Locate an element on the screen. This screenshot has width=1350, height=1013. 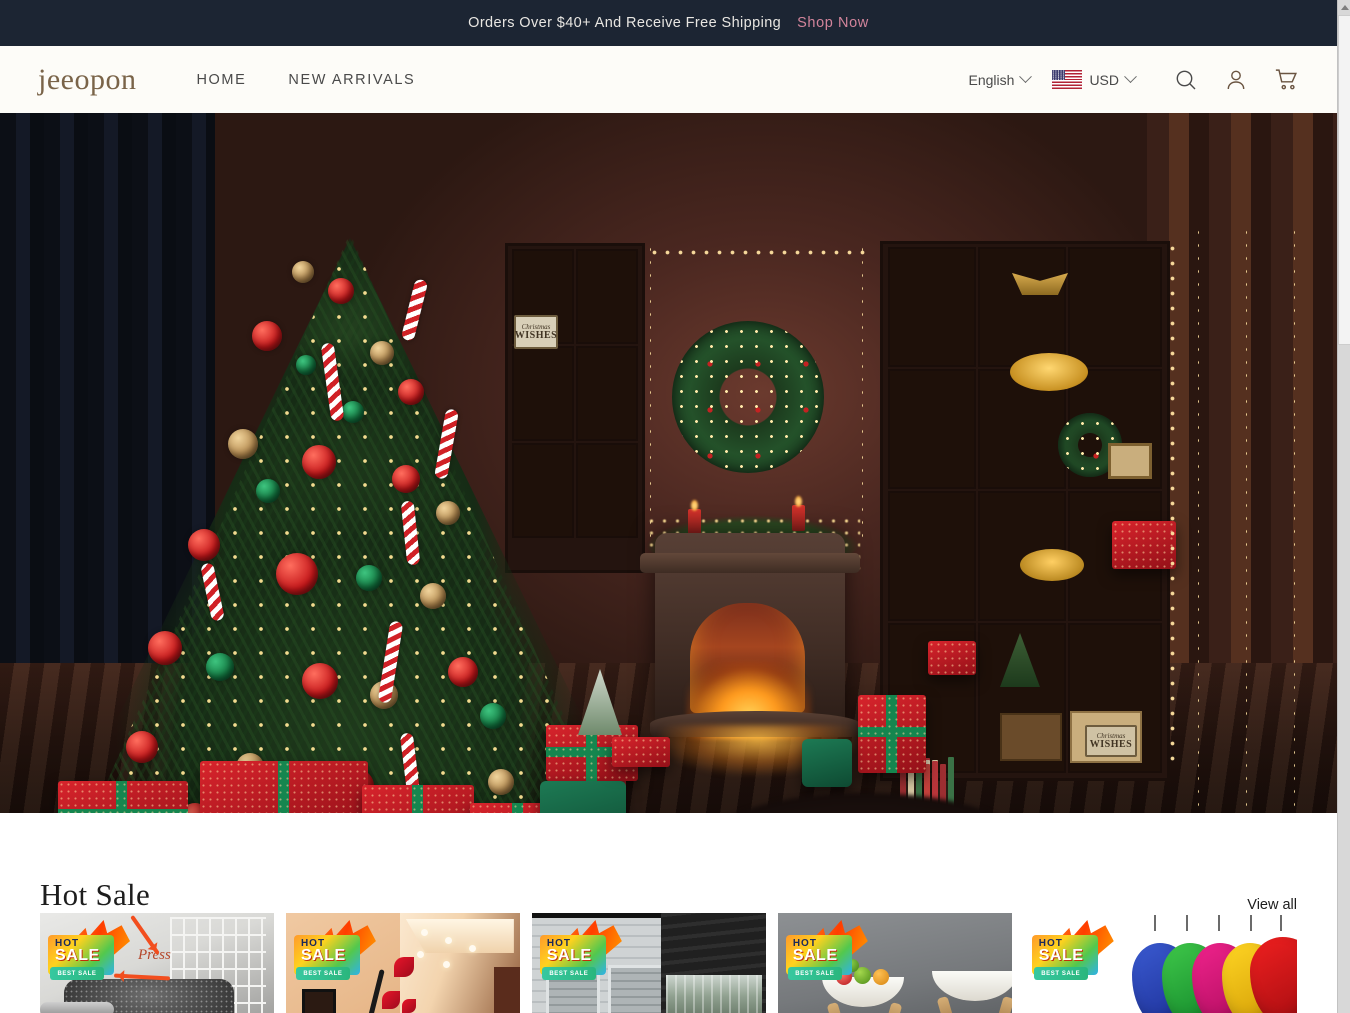
sign2-line-2: WISHES is located at coordinates (1111, 744).